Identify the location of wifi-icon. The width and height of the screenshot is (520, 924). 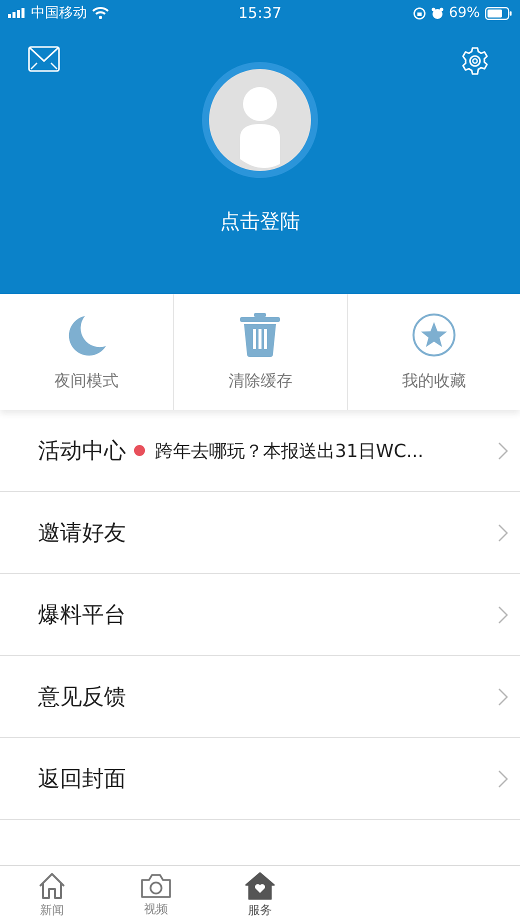
(100, 13).